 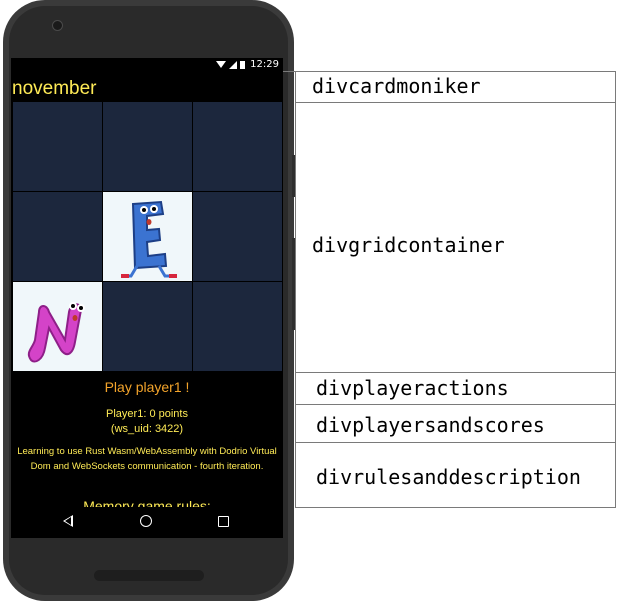 I want to click on bottom-speaker, so click(x=149, y=575).